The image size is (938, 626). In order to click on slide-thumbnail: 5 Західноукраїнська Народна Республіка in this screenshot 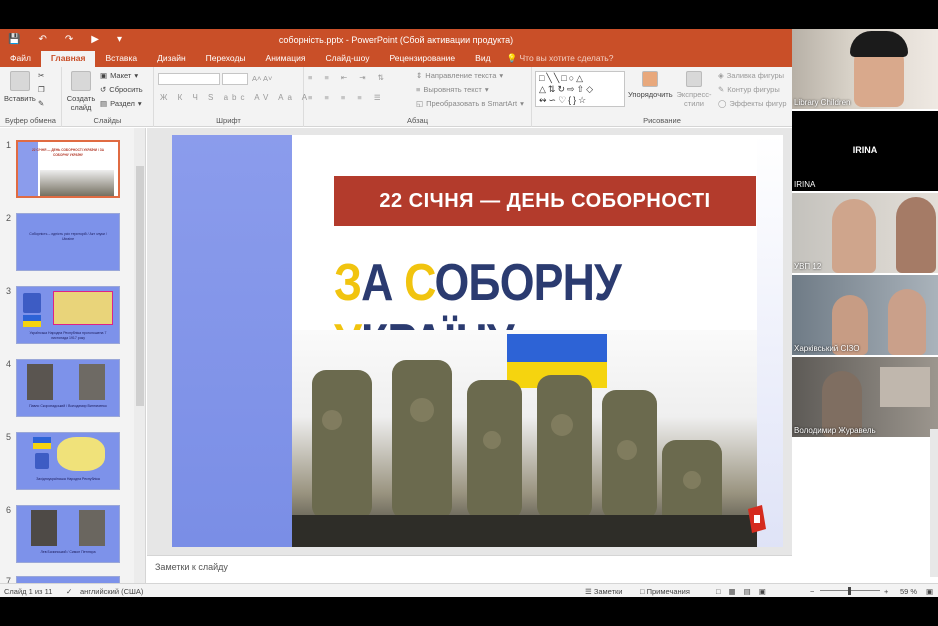, I will do `click(67, 462)`.